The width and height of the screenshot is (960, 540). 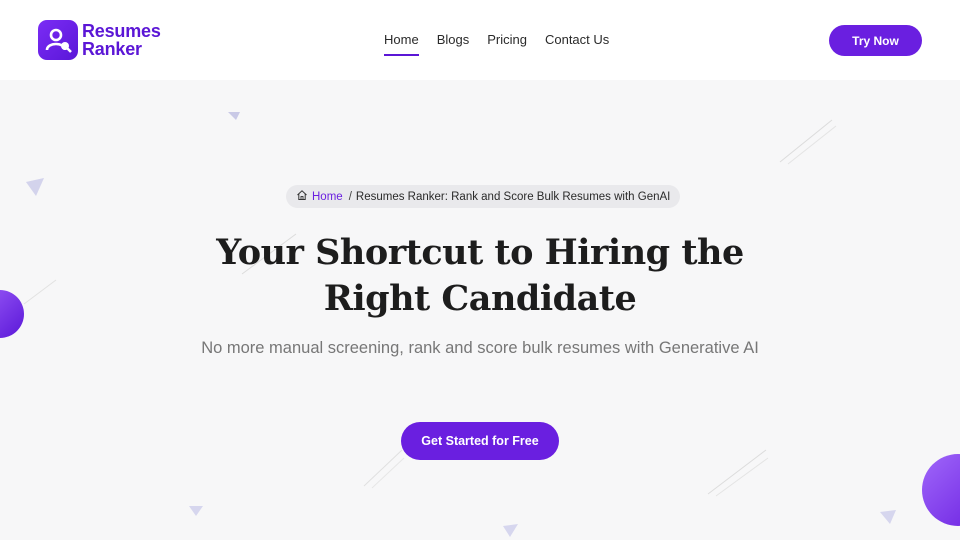 I want to click on try-now-button: Try Now, so click(x=875, y=40).